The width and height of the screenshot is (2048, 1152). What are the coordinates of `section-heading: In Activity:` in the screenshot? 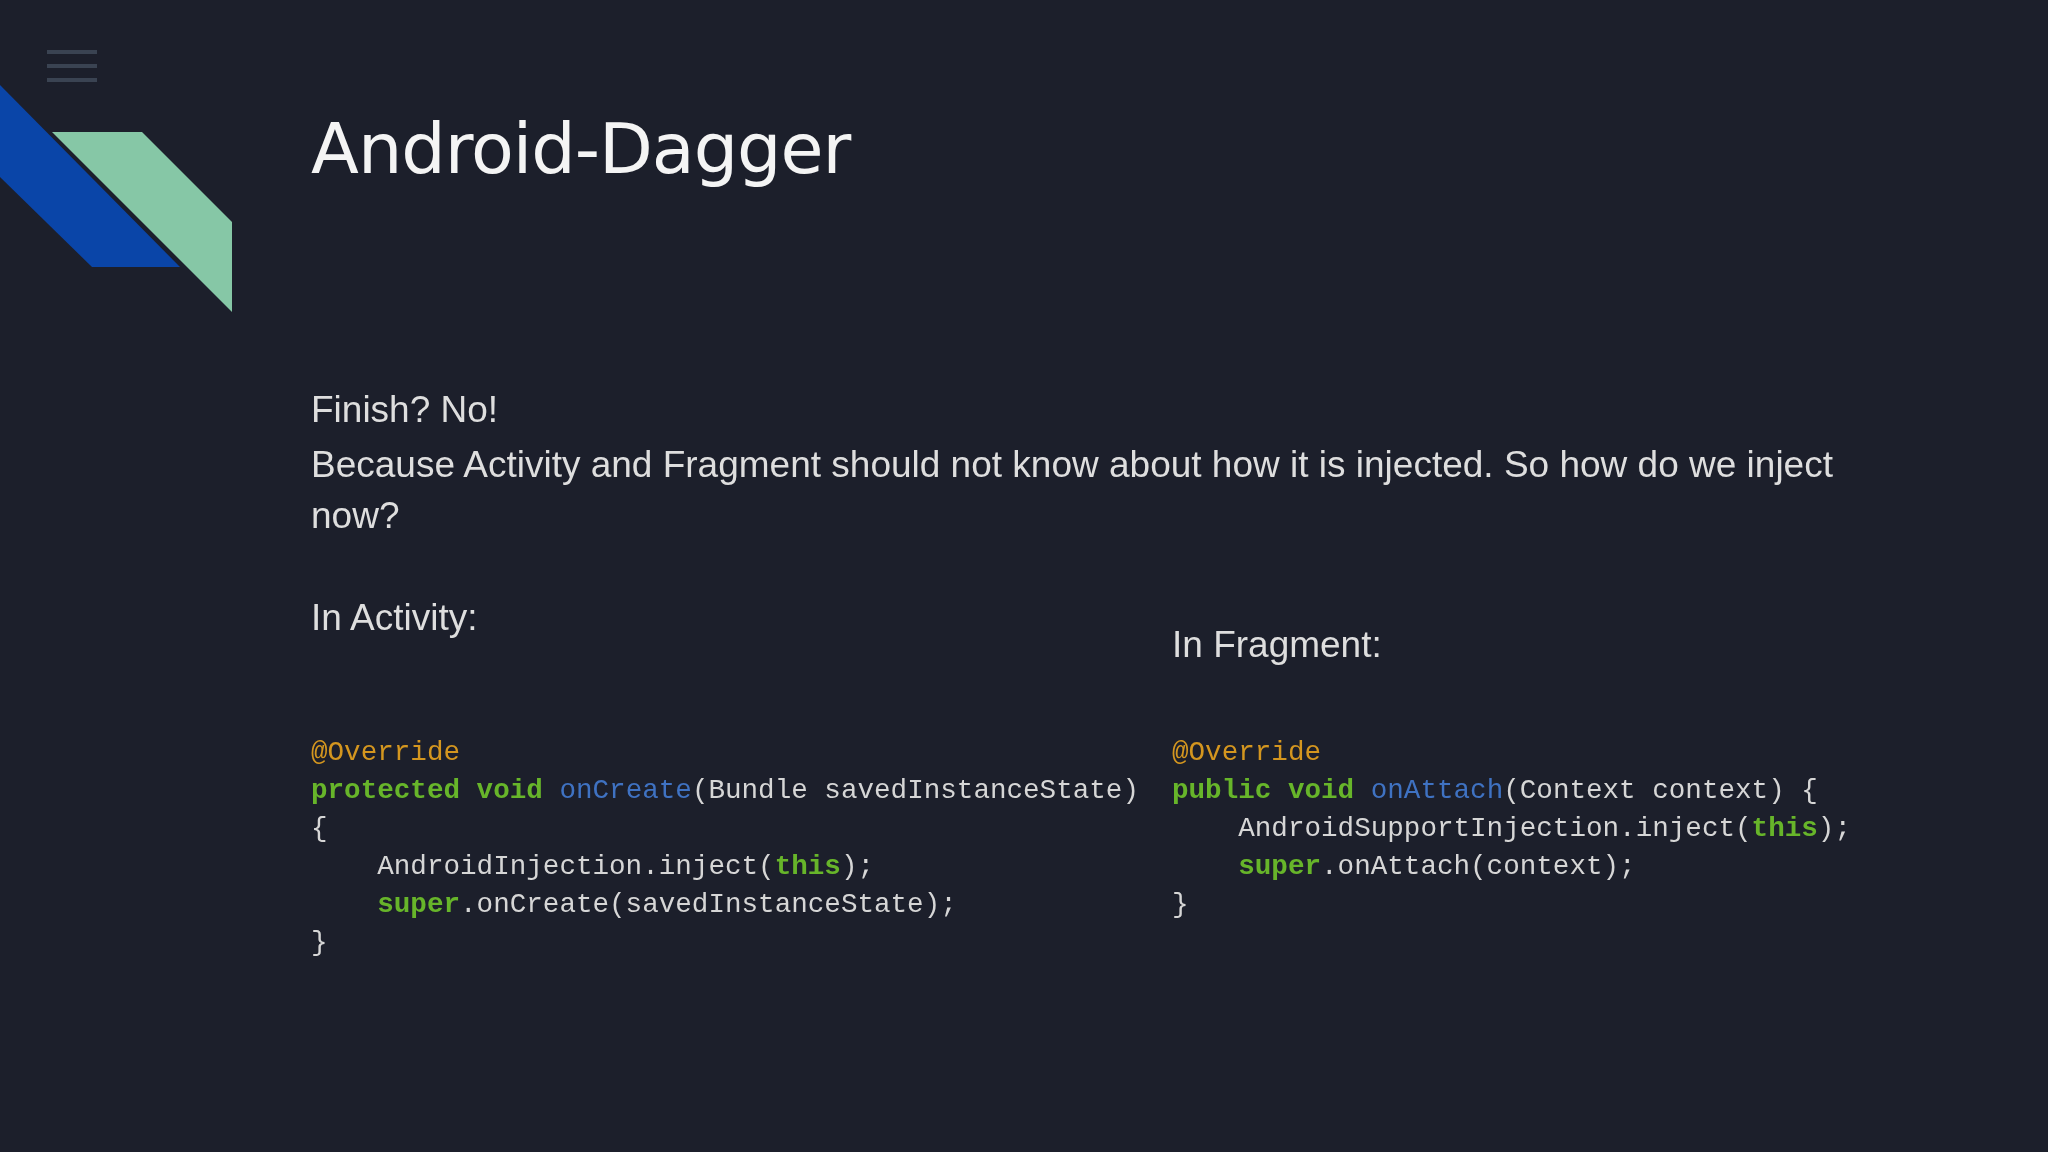 It's located at (395, 618).